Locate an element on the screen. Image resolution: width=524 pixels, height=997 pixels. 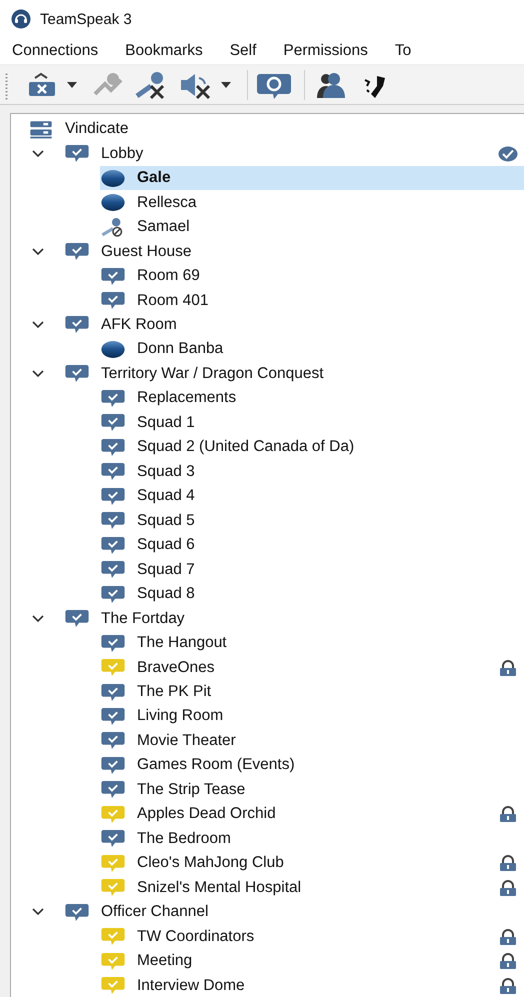
channel-item: The Fortday is located at coordinates (294, 618).